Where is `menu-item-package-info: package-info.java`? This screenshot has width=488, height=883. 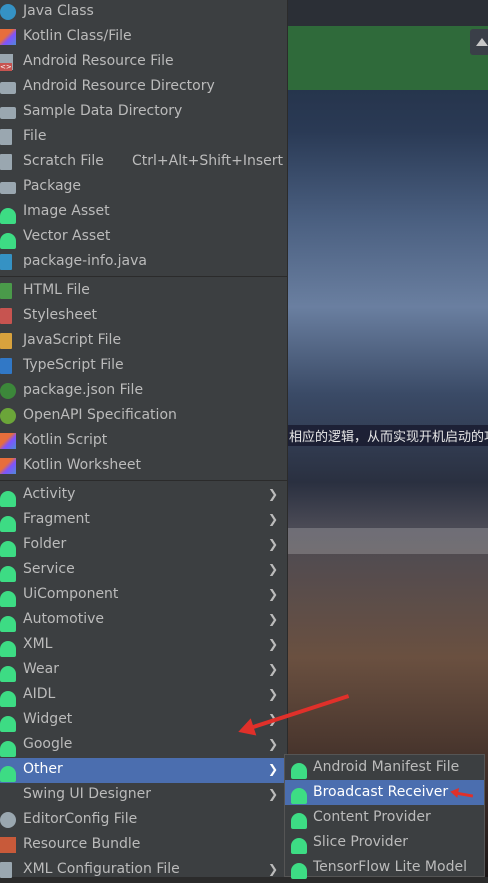
menu-item-package-info: package-info.java is located at coordinates (143, 262).